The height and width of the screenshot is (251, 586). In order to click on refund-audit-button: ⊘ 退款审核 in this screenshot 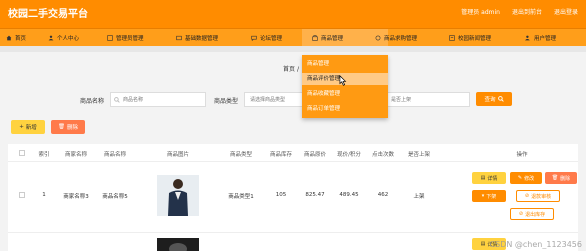, I will do `click(538, 196)`.